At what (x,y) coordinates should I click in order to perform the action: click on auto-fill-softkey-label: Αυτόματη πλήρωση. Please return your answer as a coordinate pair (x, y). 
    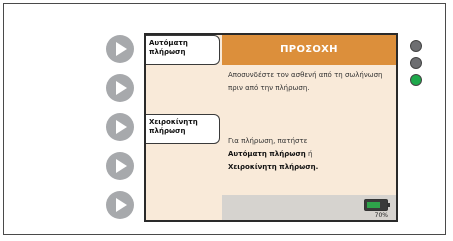
    Looking at the image, I should click on (183, 50).